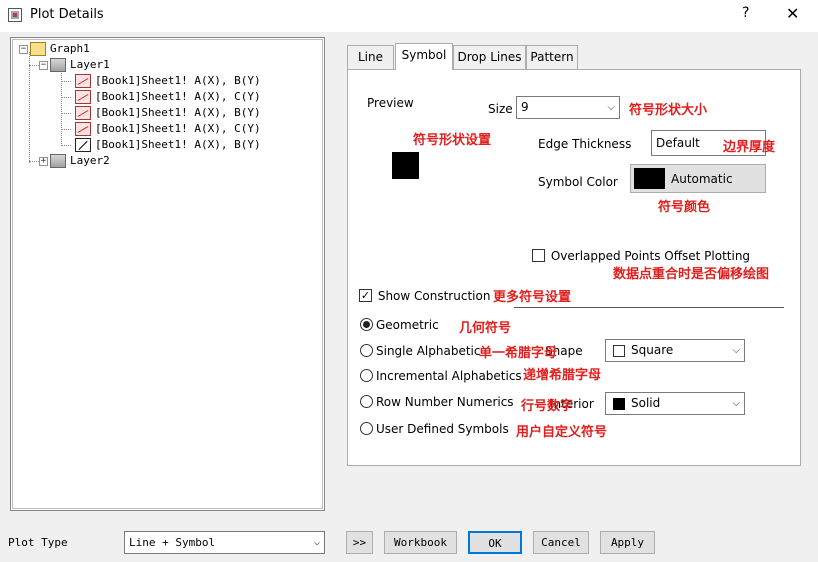  Describe the element at coordinates (547, 406) in the screenshot. I see `annotation-row-number: 行号数字` at that location.